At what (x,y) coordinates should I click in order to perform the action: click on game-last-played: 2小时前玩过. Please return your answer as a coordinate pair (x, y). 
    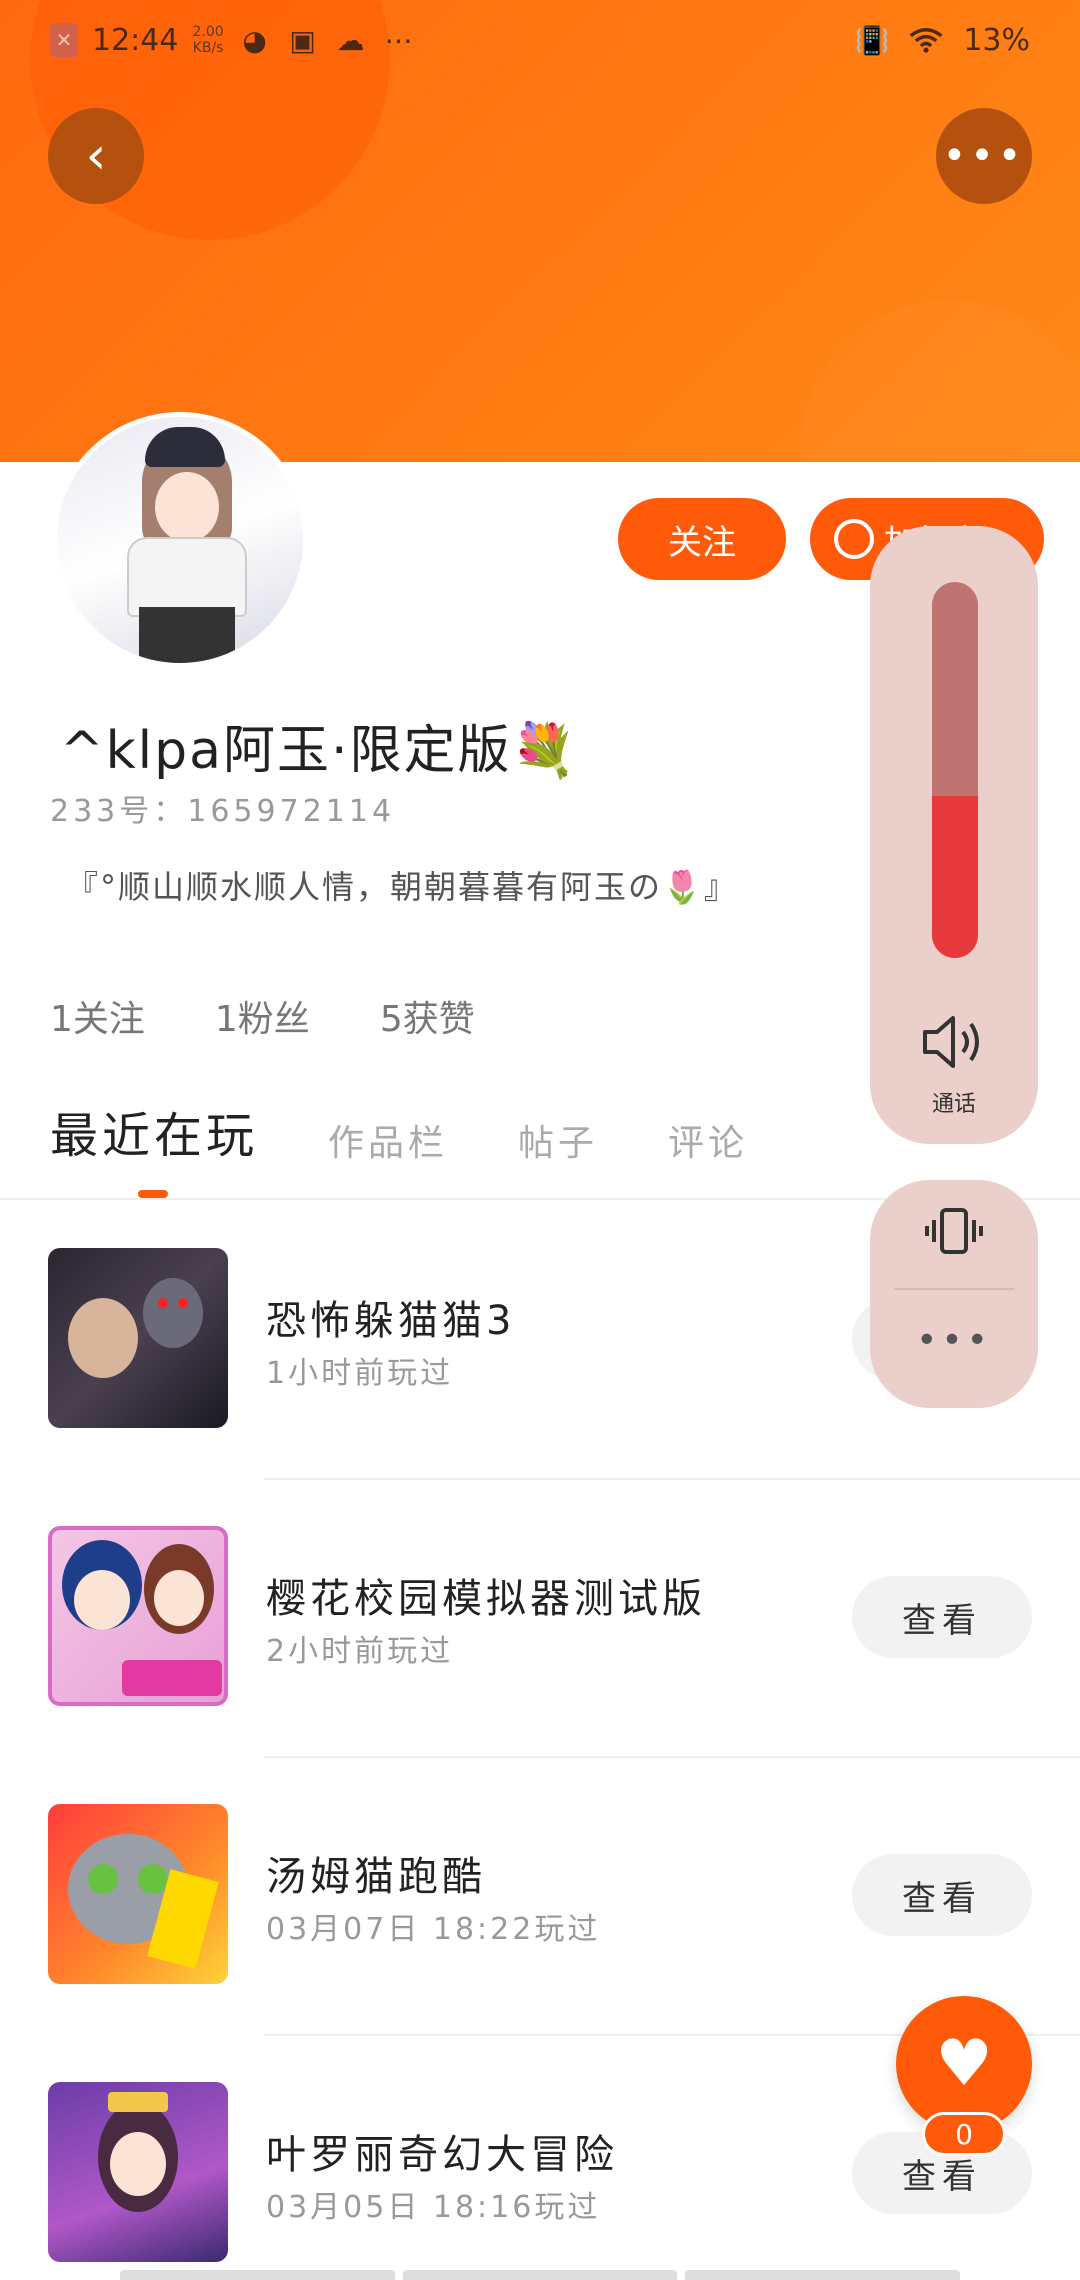
    Looking at the image, I should click on (360, 1651).